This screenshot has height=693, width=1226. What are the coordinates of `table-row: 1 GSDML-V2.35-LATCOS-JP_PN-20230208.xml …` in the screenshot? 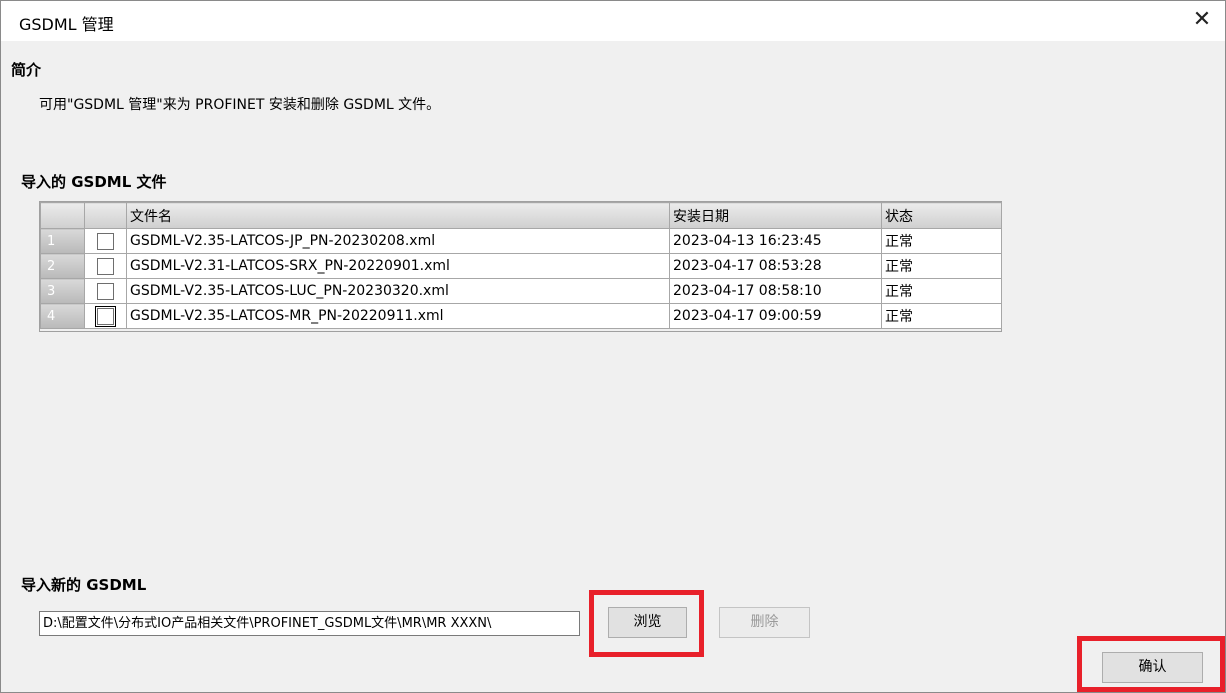 It's located at (521, 241).